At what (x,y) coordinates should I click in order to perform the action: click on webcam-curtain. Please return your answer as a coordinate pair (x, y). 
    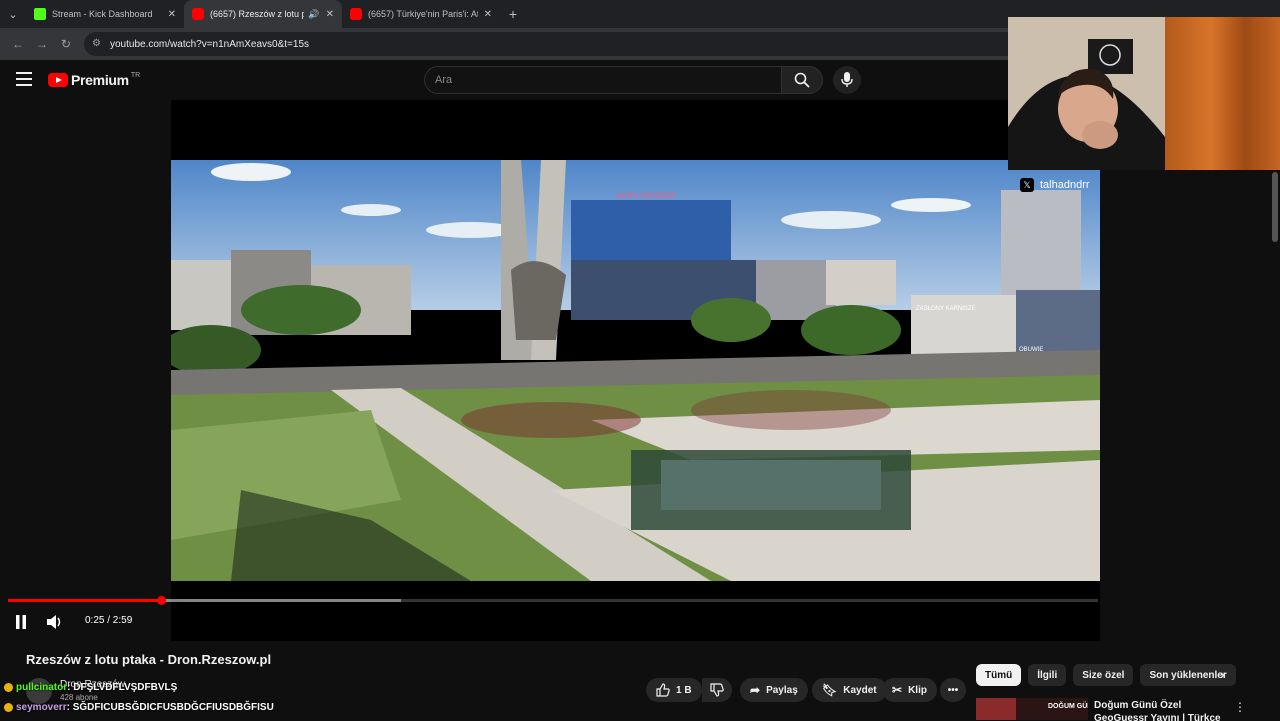
    Looking at the image, I should click on (1222, 93).